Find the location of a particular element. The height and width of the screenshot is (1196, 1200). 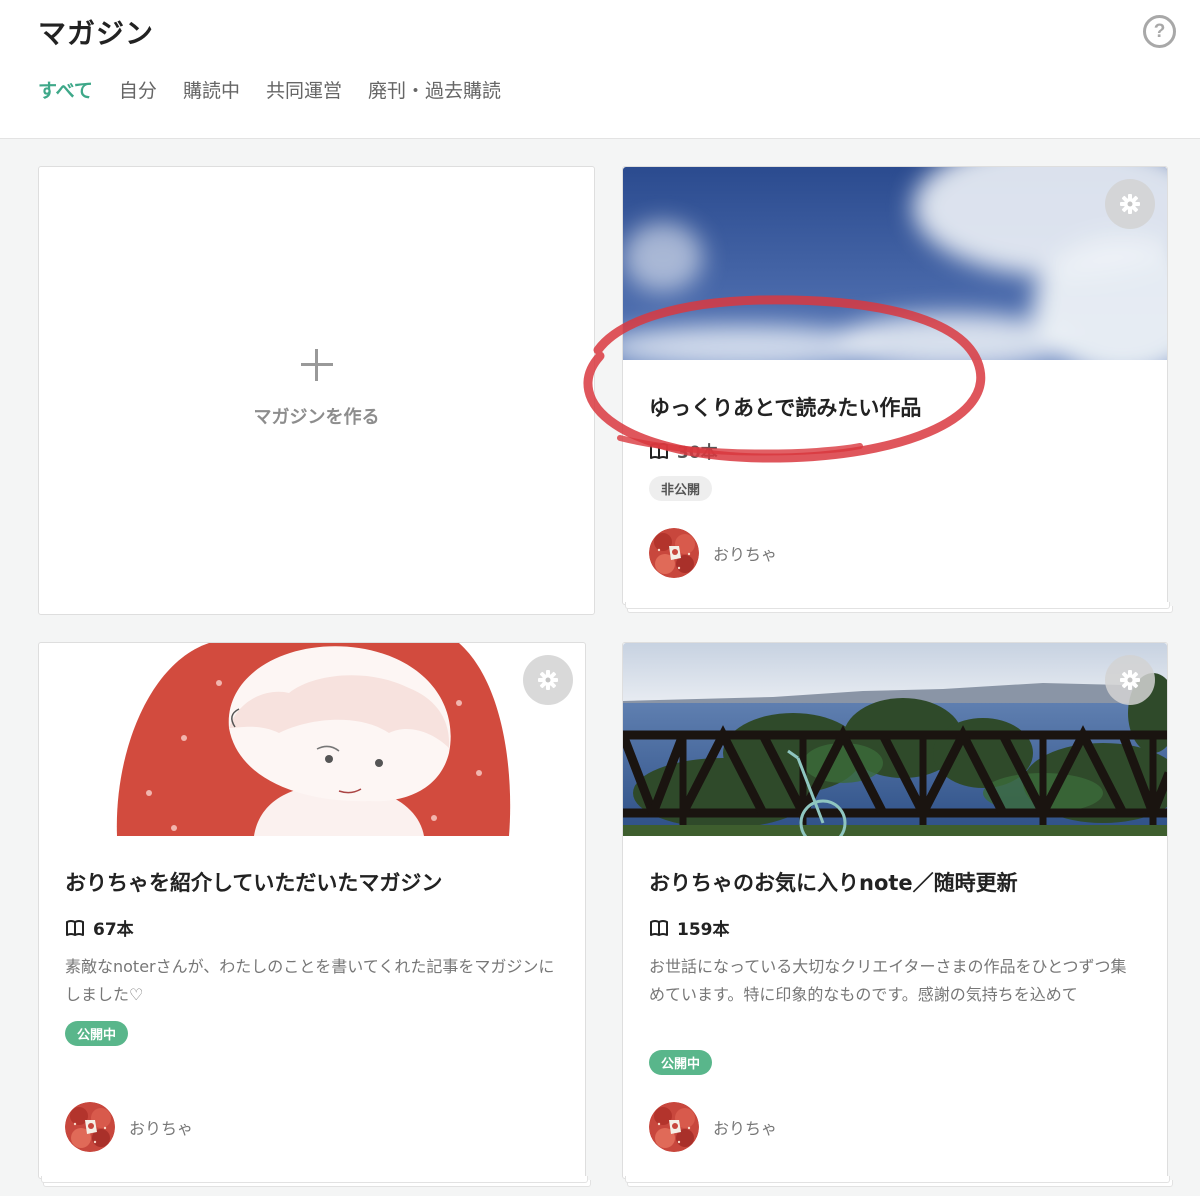

tab-co-managed: 共同運営 is located at coordinates (304, 89).